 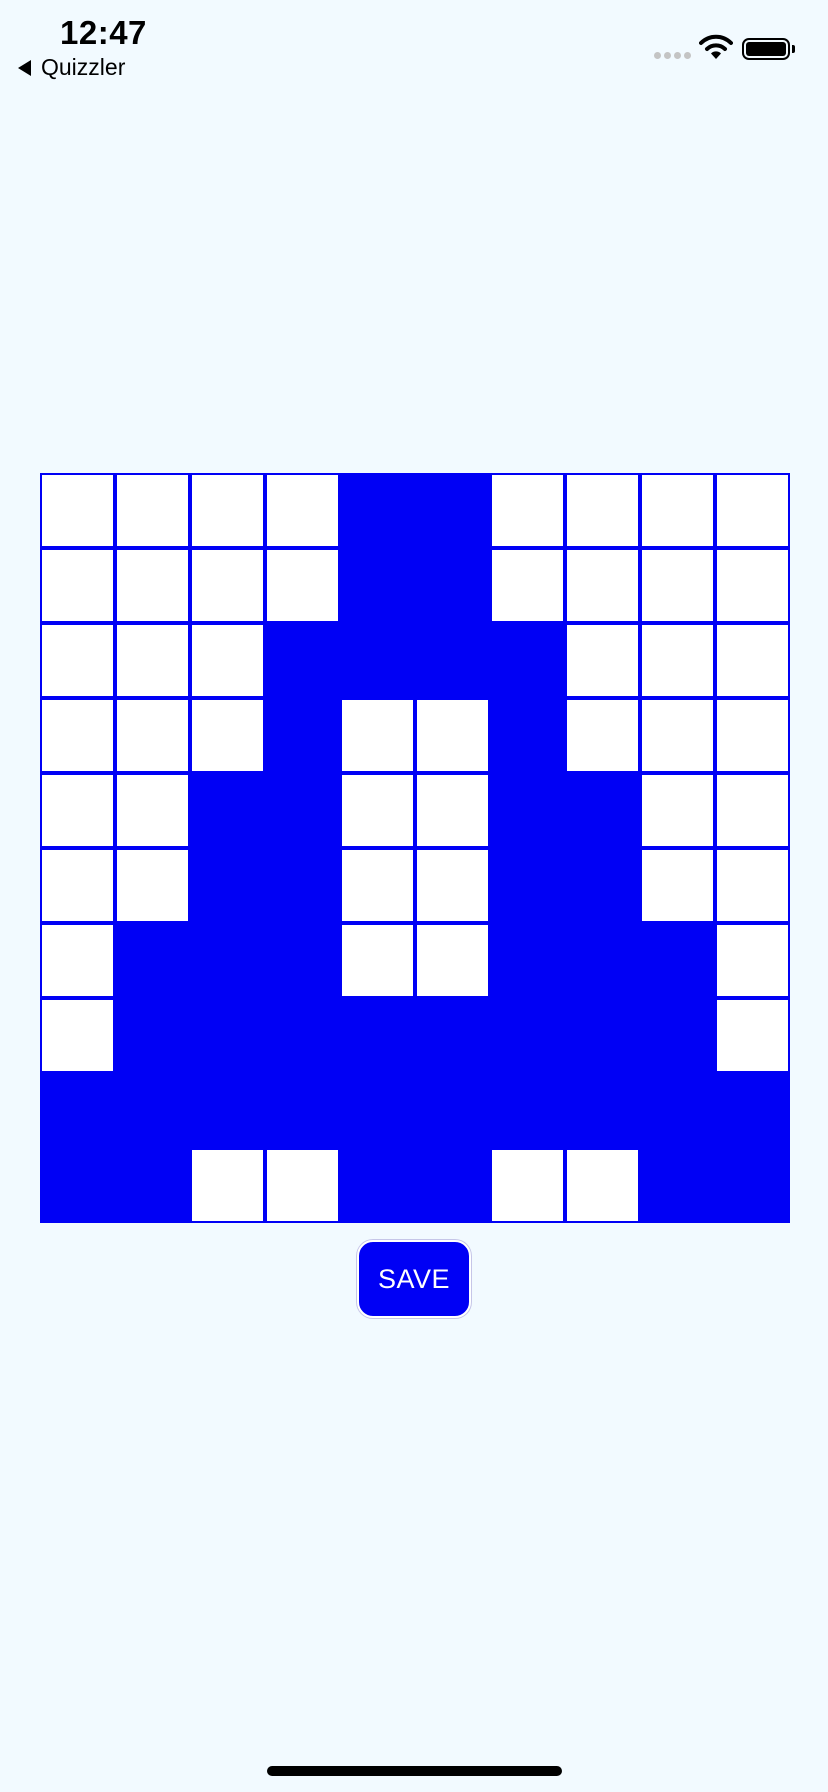 What do you see at coordinates (414, 1279) in the screenshot?
I see `save-button: SAVE` at bounding box center [414, 1279].